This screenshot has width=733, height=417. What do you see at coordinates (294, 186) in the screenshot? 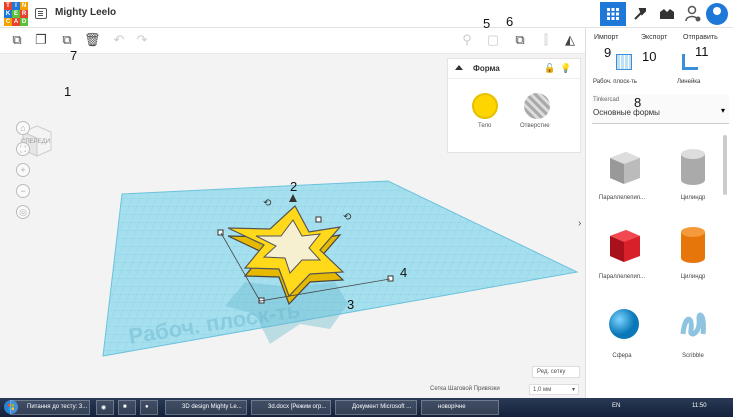
I see `annotation-number: 2` at bounding box center [294, 186].